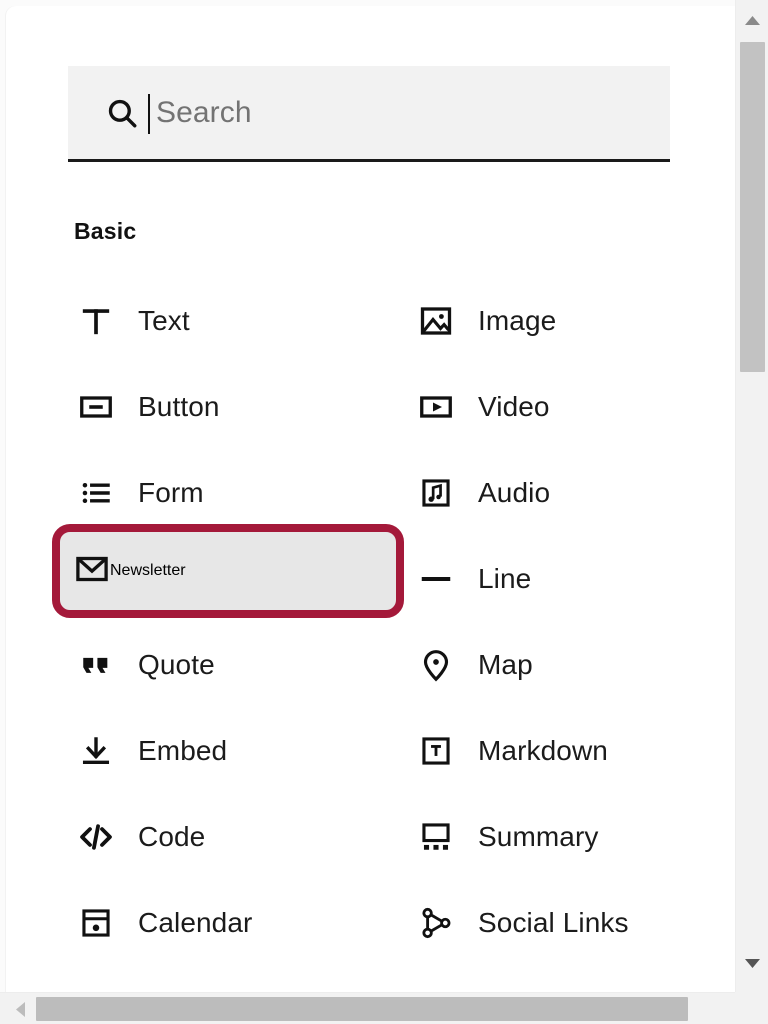 The image size is (768, 1024). I want to click on block-label: Map, so click(505, 664).